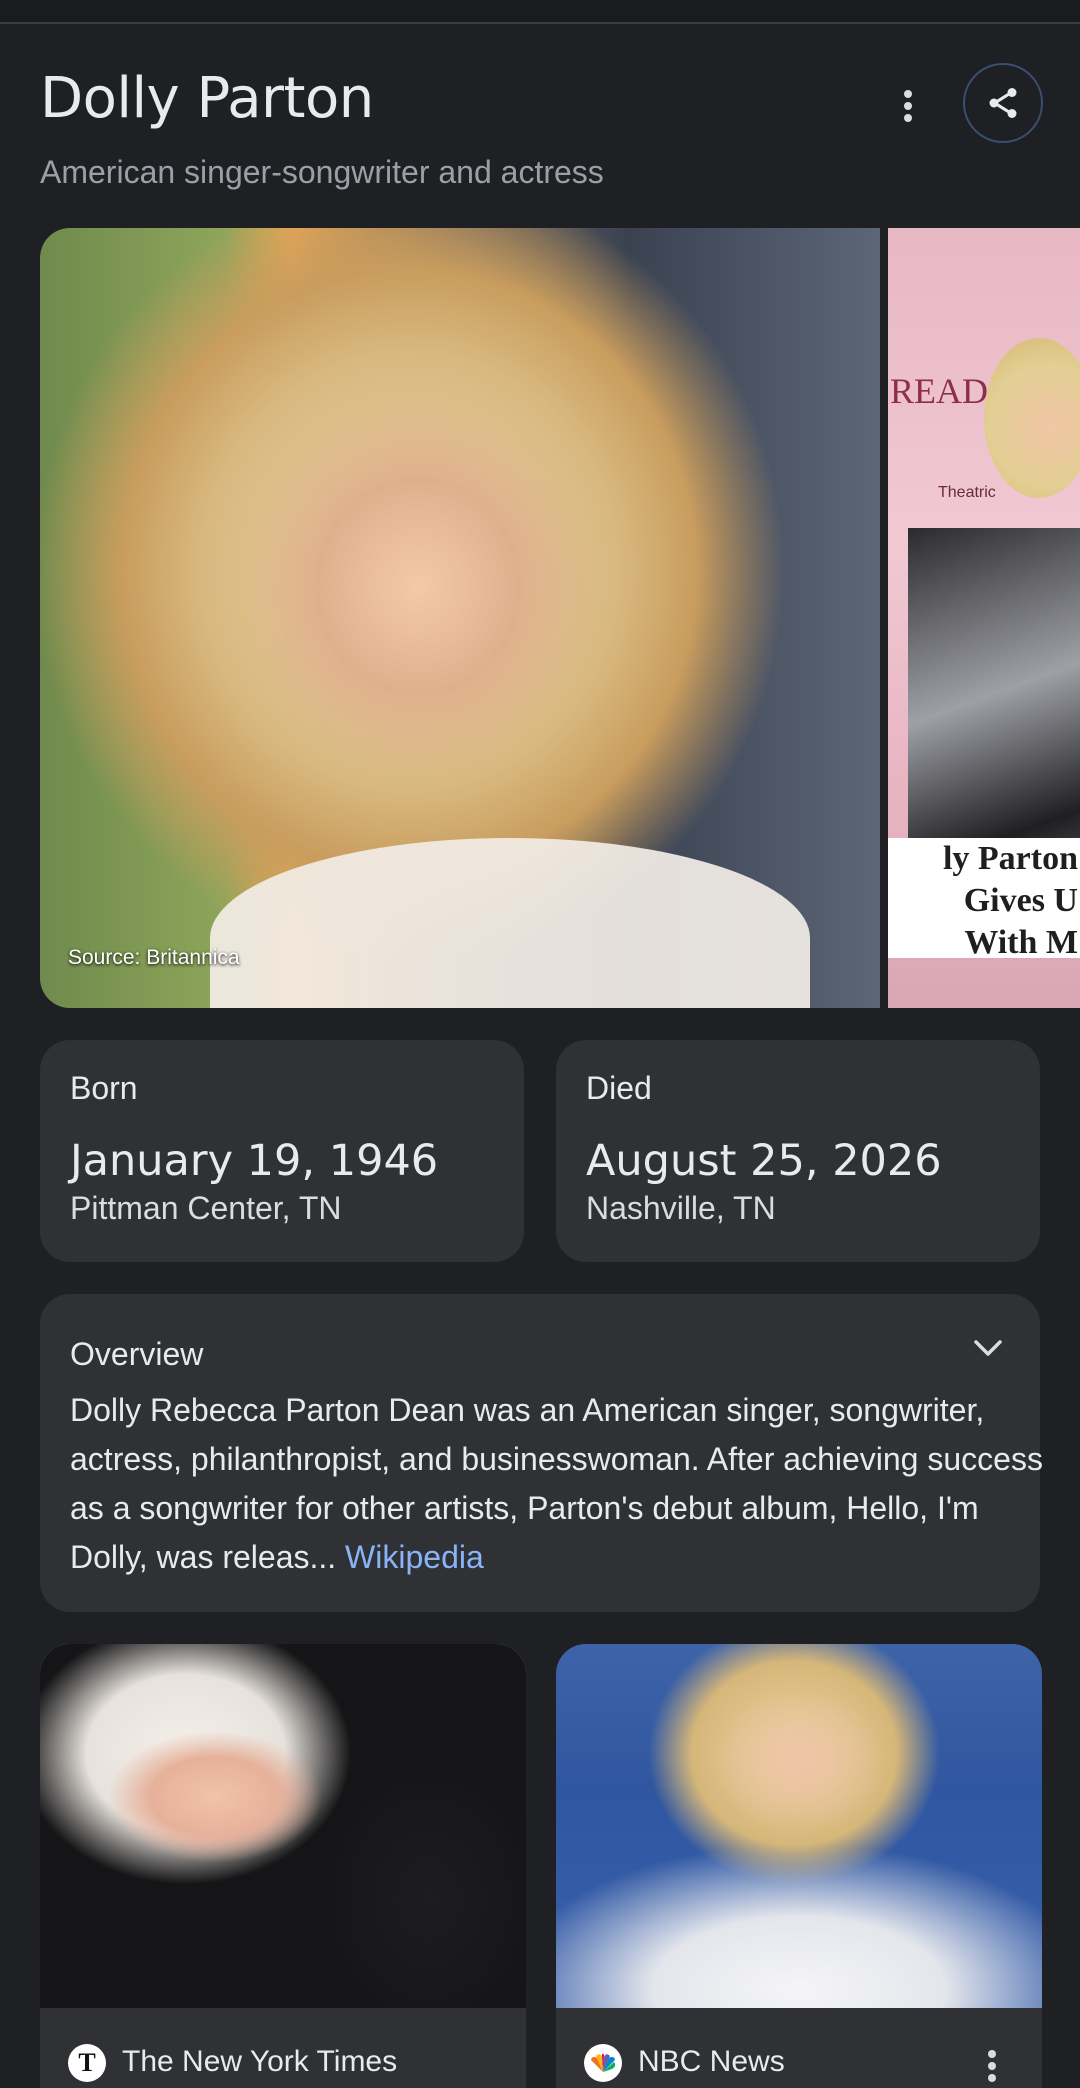 Image resolution: width=1080 pixels, height=2088 pixels. Describe the element at coordinates (540, 12) in the screenshot. I see `top-divider` at that location.